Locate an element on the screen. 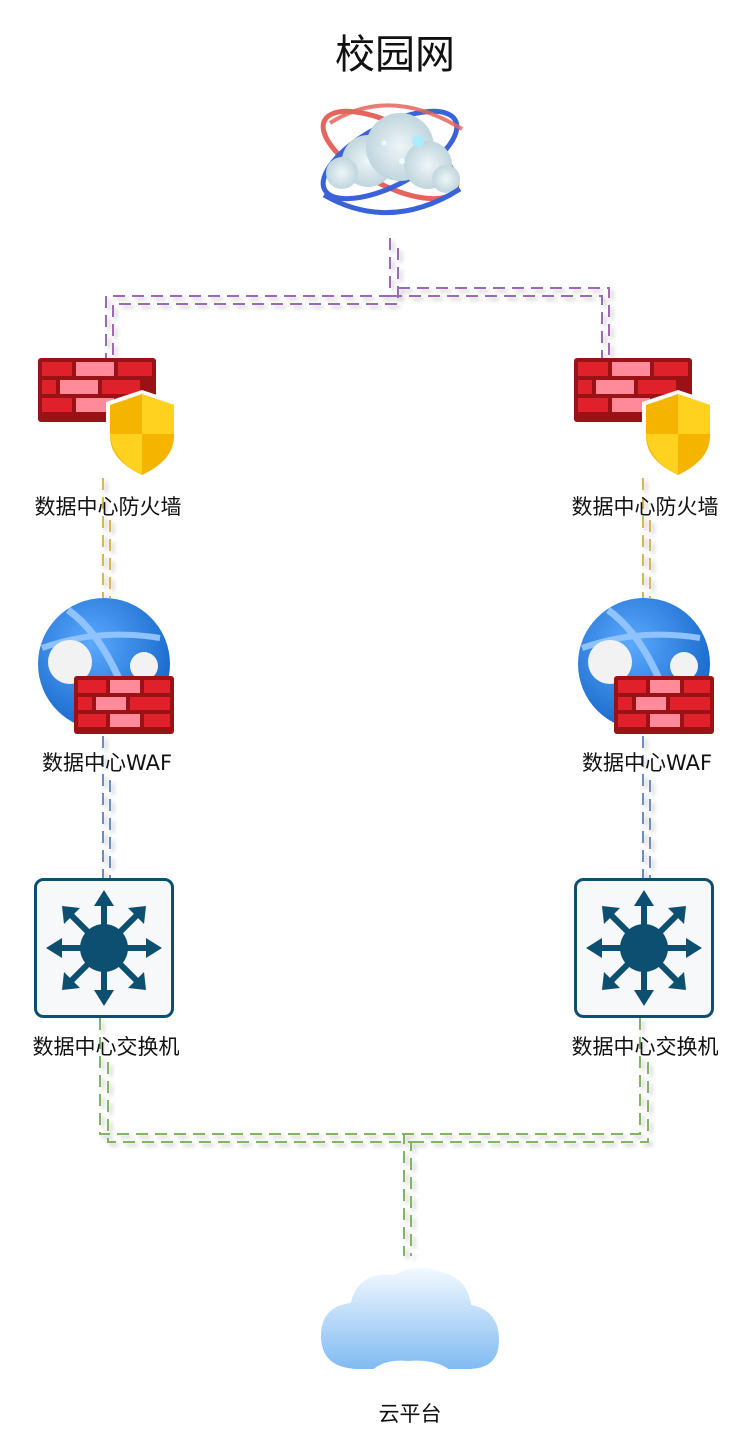 The image size is (740, 1438). waf-left-label: 数据中心WAF is located at coordinates (107, 763).